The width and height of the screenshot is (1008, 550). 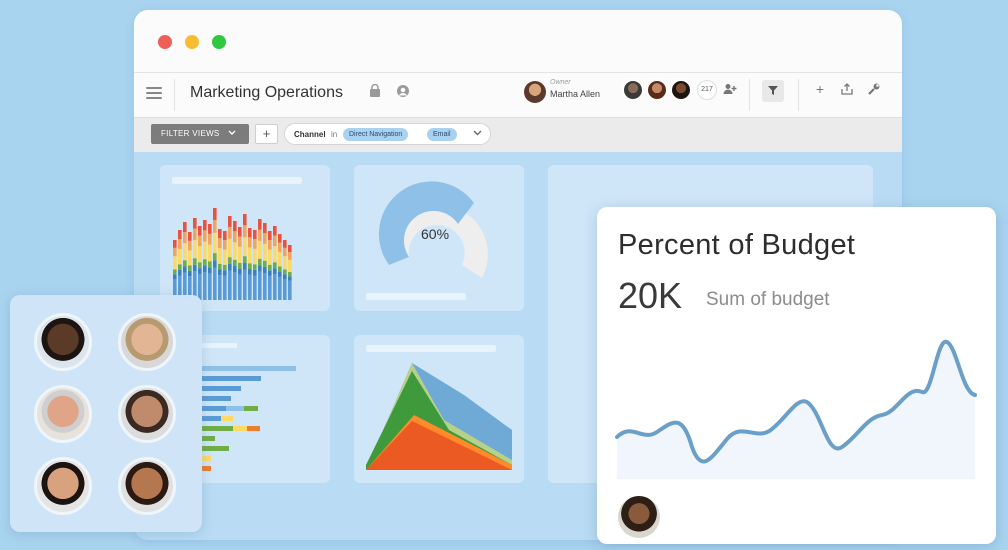 I want to click on owner-name: Martha Allen, so click(x=575, y=94).